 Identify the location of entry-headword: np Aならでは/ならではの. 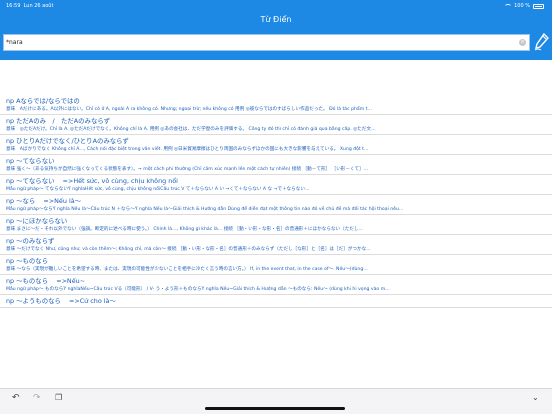
(43, 101).